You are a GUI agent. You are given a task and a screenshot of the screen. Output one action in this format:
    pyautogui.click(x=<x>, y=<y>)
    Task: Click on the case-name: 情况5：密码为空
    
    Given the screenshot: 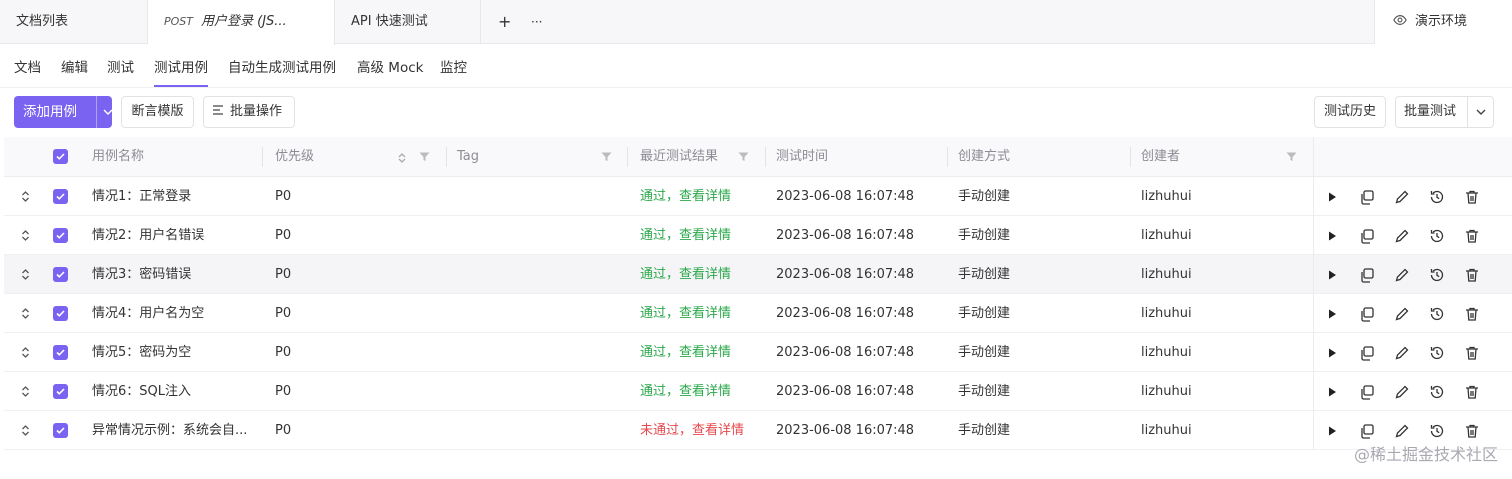 What is the action you would take?
    pyautogui.click(x=177, y=352)
    